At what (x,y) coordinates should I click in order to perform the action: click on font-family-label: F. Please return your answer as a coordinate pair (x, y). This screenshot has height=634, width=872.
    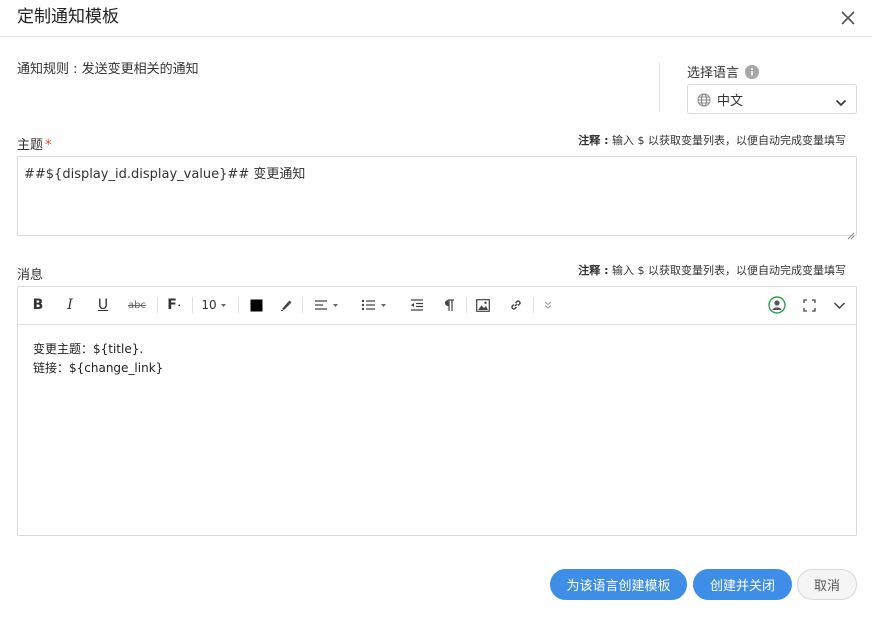
    Looking at the image, I should click on (172, 305).